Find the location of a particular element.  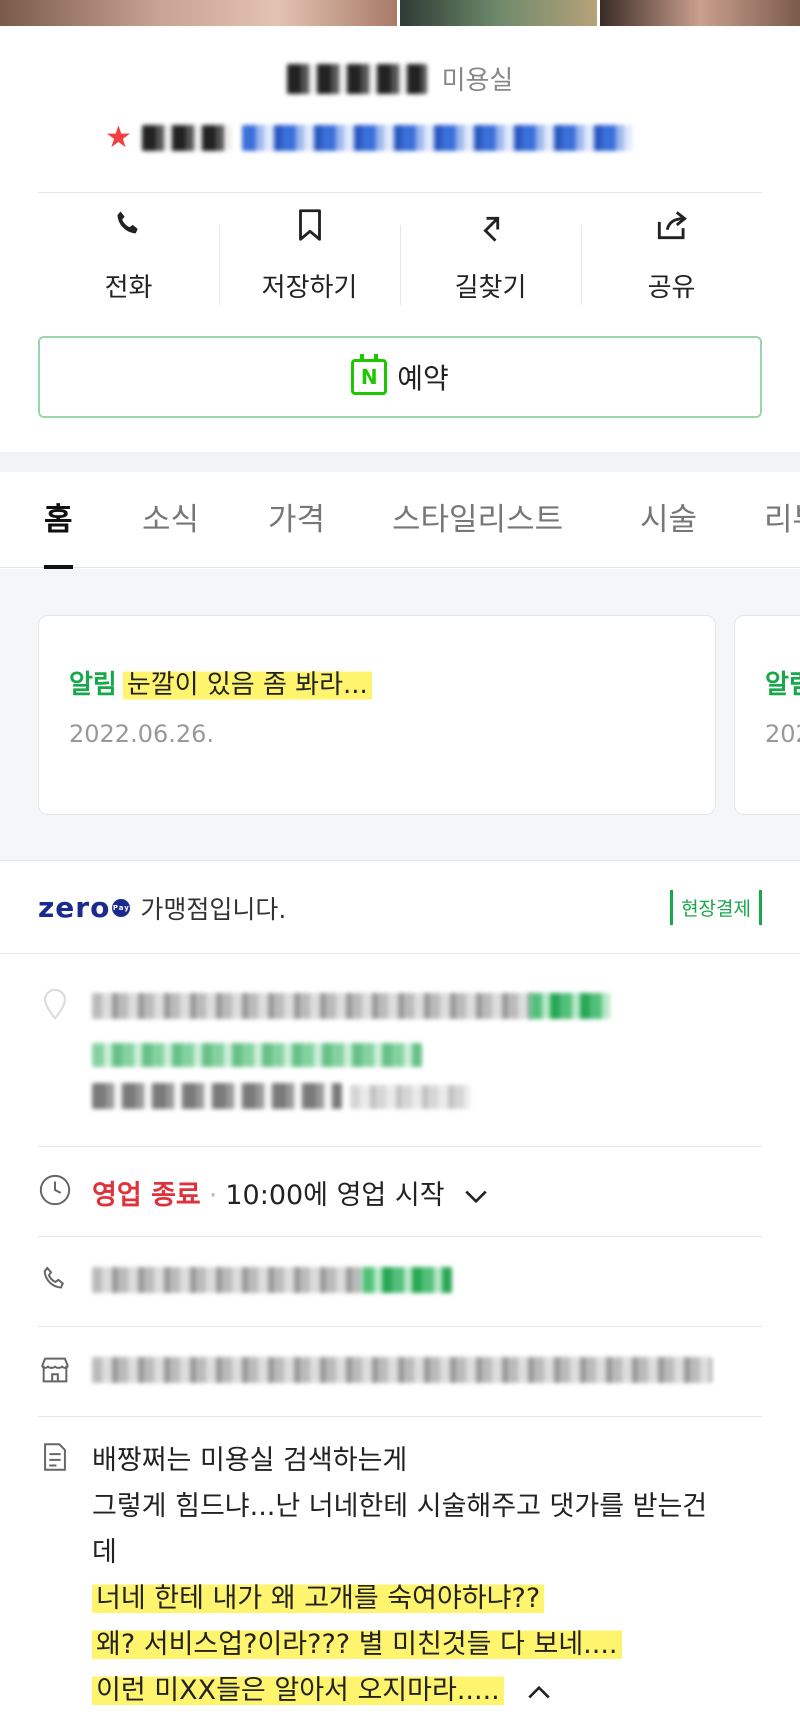

notice-date: 2022 is located at coordinates (782, 734).